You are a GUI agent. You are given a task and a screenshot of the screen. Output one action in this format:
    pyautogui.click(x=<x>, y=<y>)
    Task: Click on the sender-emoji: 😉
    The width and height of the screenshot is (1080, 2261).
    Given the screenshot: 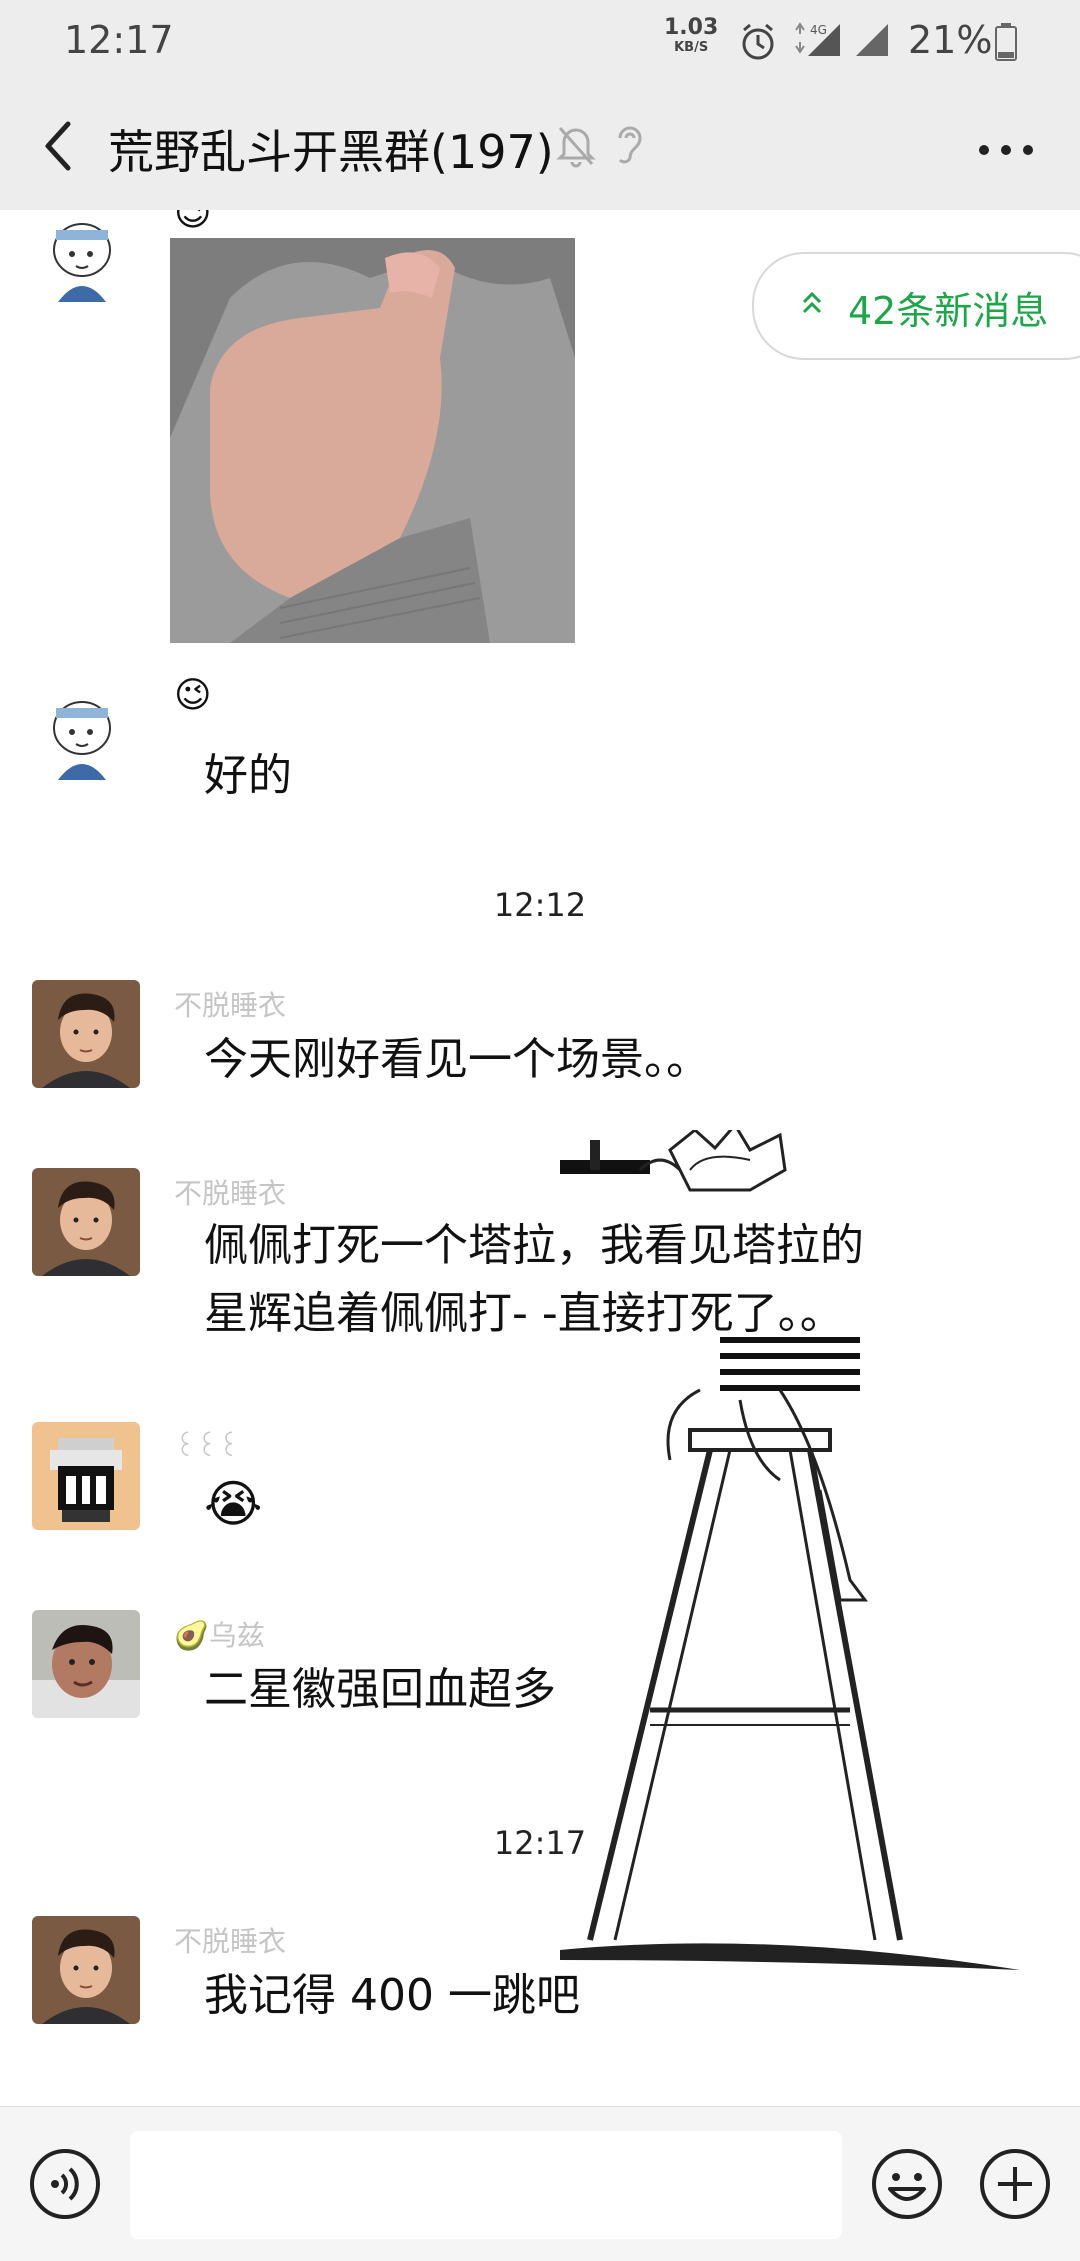 What is the action you would take?
    pyautogui.click(x=193, y=695)
    